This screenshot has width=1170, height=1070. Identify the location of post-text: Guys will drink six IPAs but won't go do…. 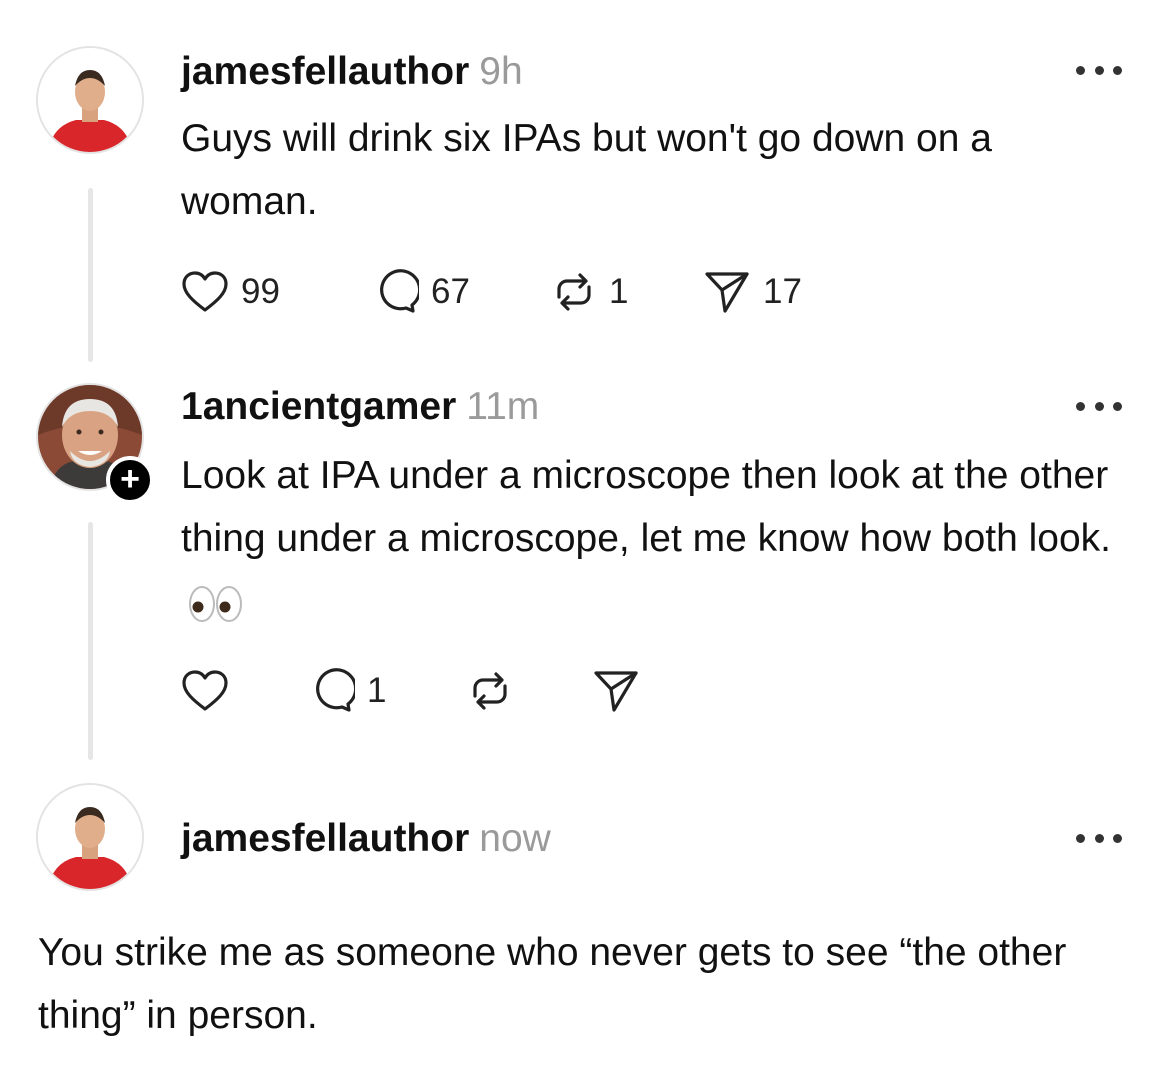
(586, 170).